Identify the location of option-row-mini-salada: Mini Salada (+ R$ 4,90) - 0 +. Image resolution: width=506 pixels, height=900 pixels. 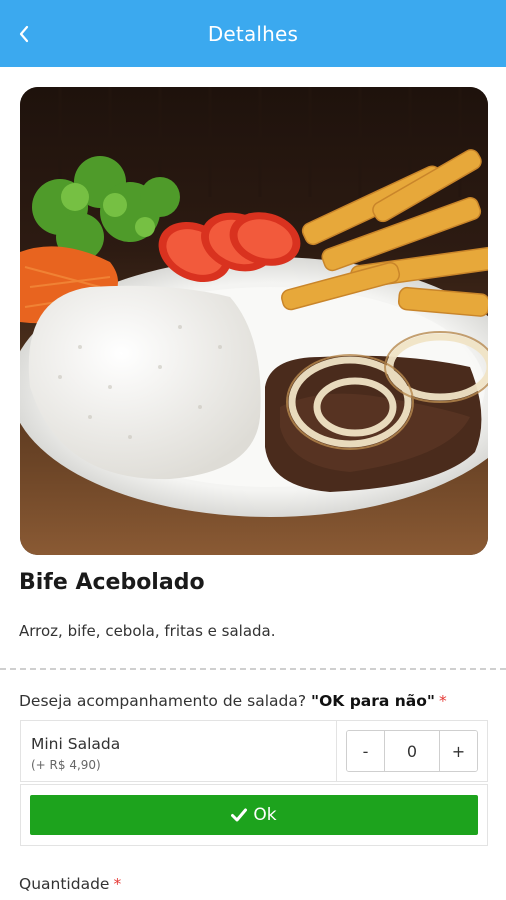
(254, 751).